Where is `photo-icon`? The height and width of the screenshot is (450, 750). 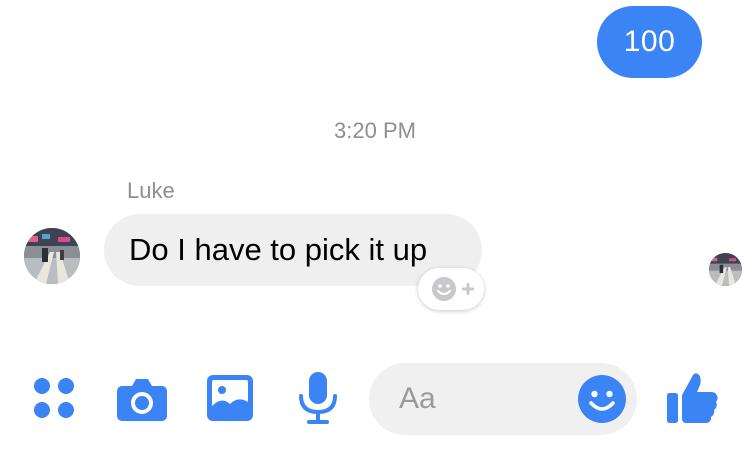
photo-icon is located at coordinates (230, 398).